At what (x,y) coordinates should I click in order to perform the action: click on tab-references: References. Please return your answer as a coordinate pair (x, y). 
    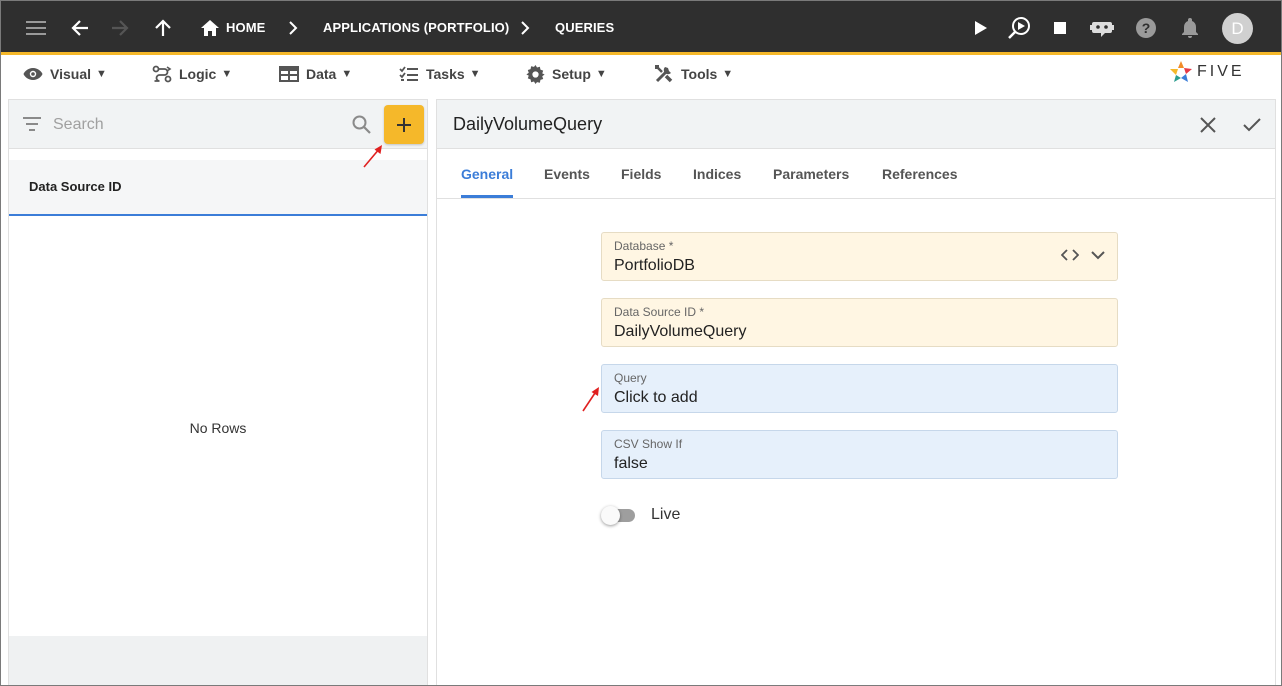
    Looking at the image, I should click on (920, 174).